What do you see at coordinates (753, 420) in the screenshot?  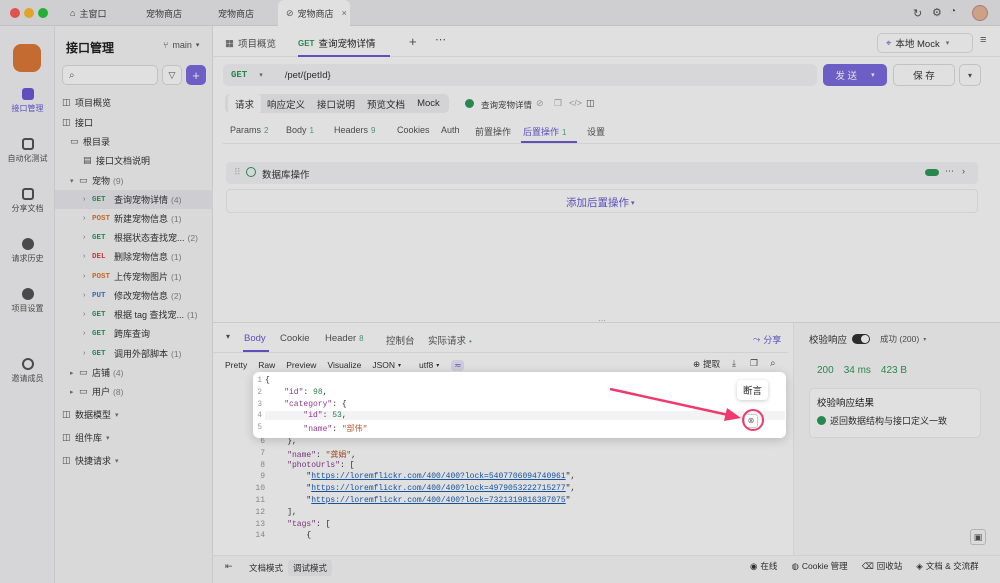 I see `highlight-circle` at bounding box center [753, 420].